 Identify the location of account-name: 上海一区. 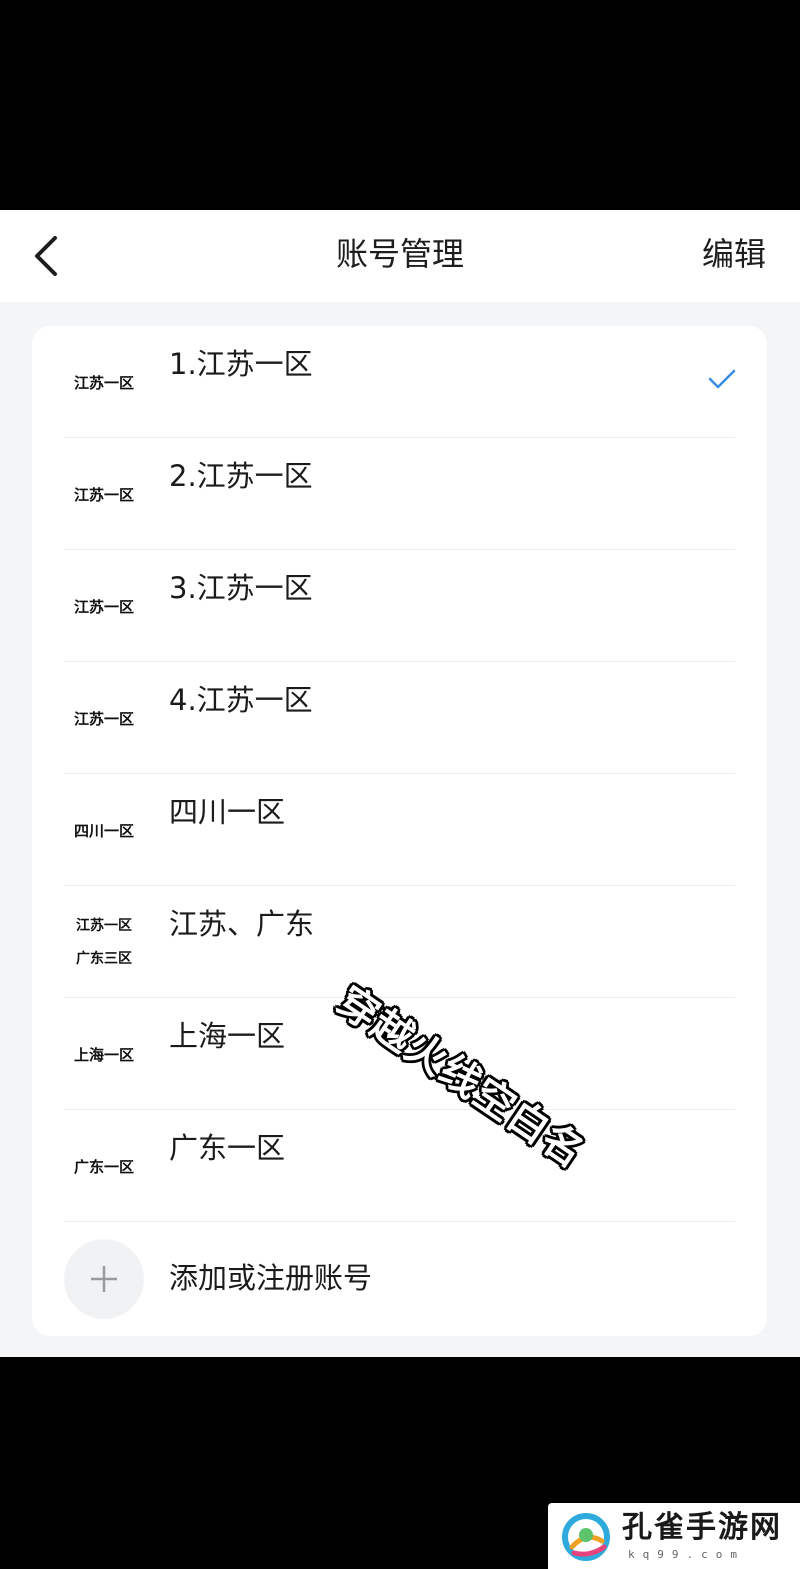
(227, 1036).